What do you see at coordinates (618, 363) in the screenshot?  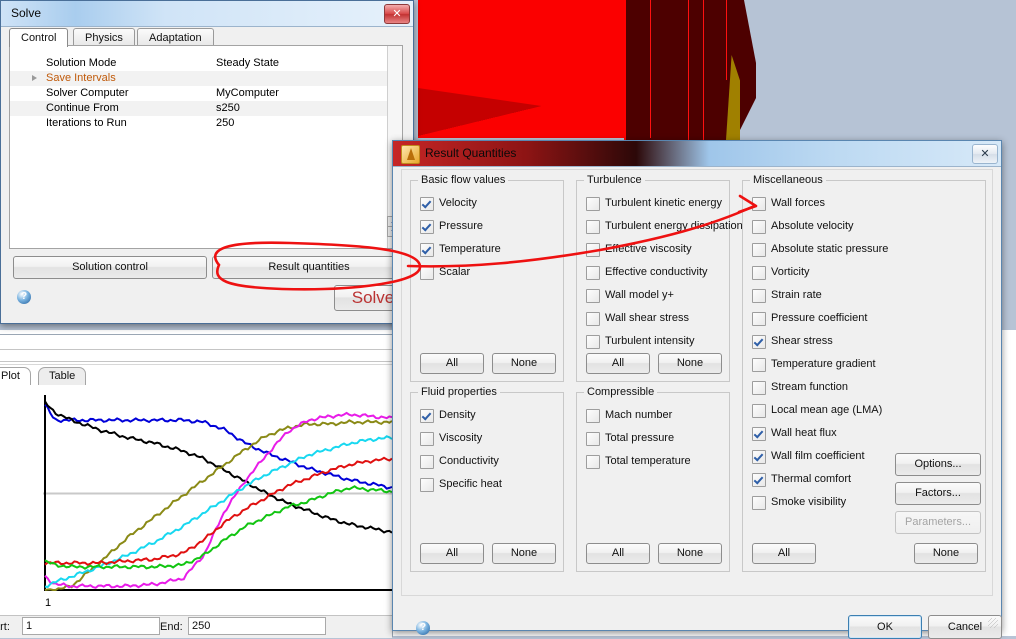 I see `all-button-turbulence: All` at bounding box center [618, 363].